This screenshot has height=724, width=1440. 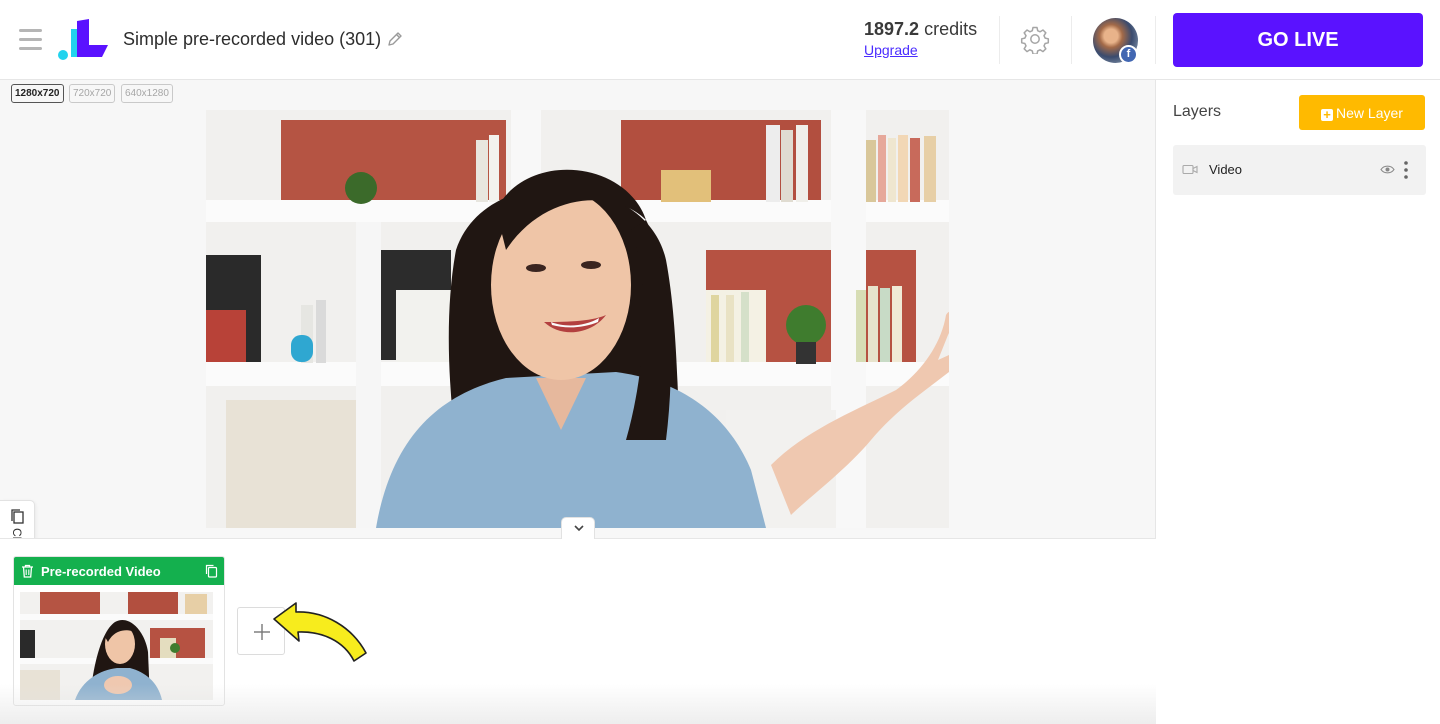 What do you see at coordinates (92, 93) in the screenshot?
I see `resolution-720x720-button: 720x720` at bounding box center [92, 93].